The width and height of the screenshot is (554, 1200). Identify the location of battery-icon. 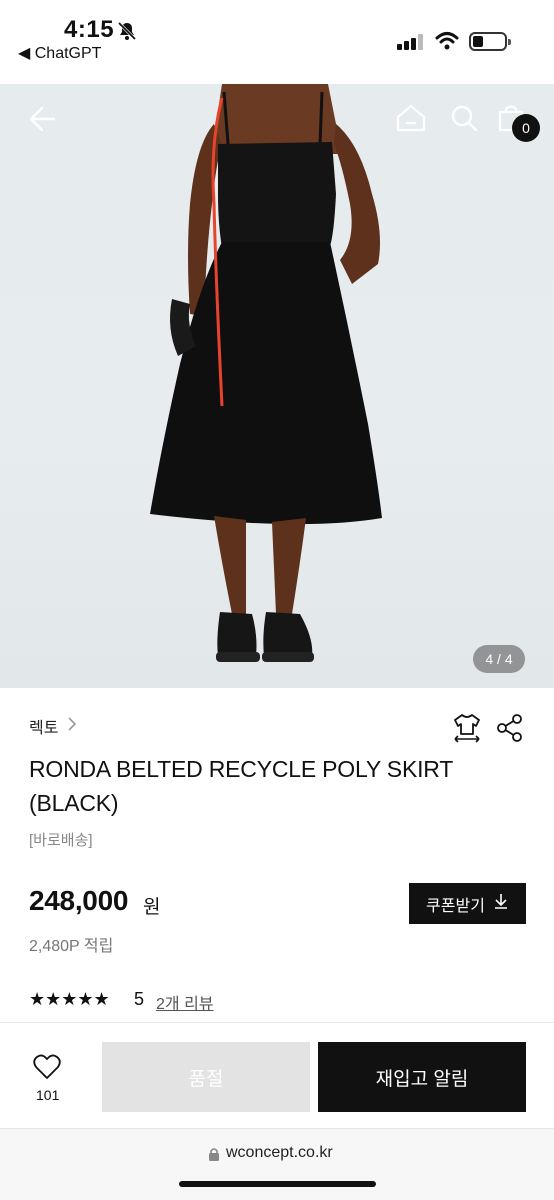
(490, 41).